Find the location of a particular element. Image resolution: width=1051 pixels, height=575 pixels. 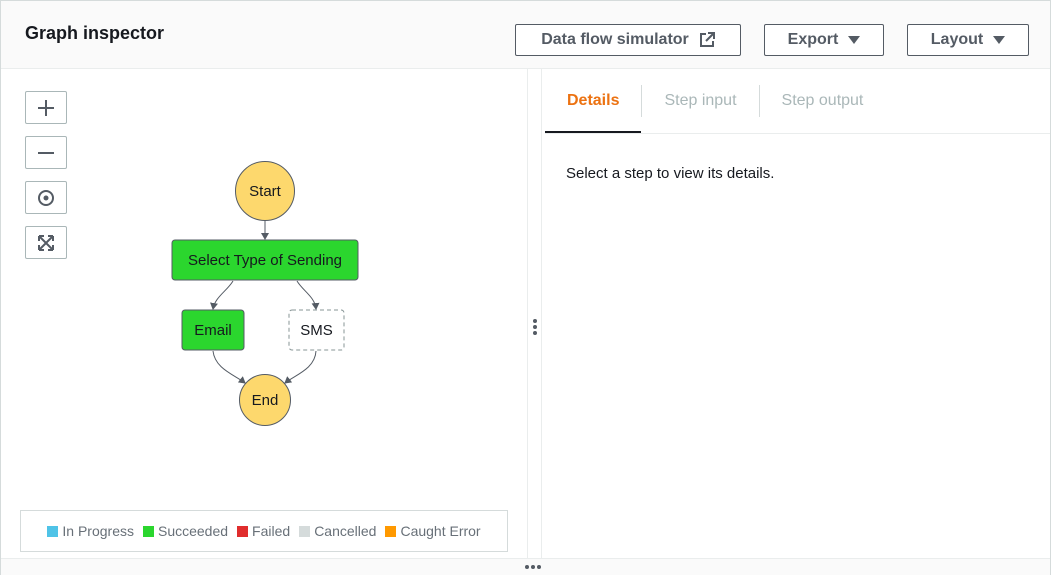

details-tabs: Details Step input Step output is located at coordinates (715, 101).